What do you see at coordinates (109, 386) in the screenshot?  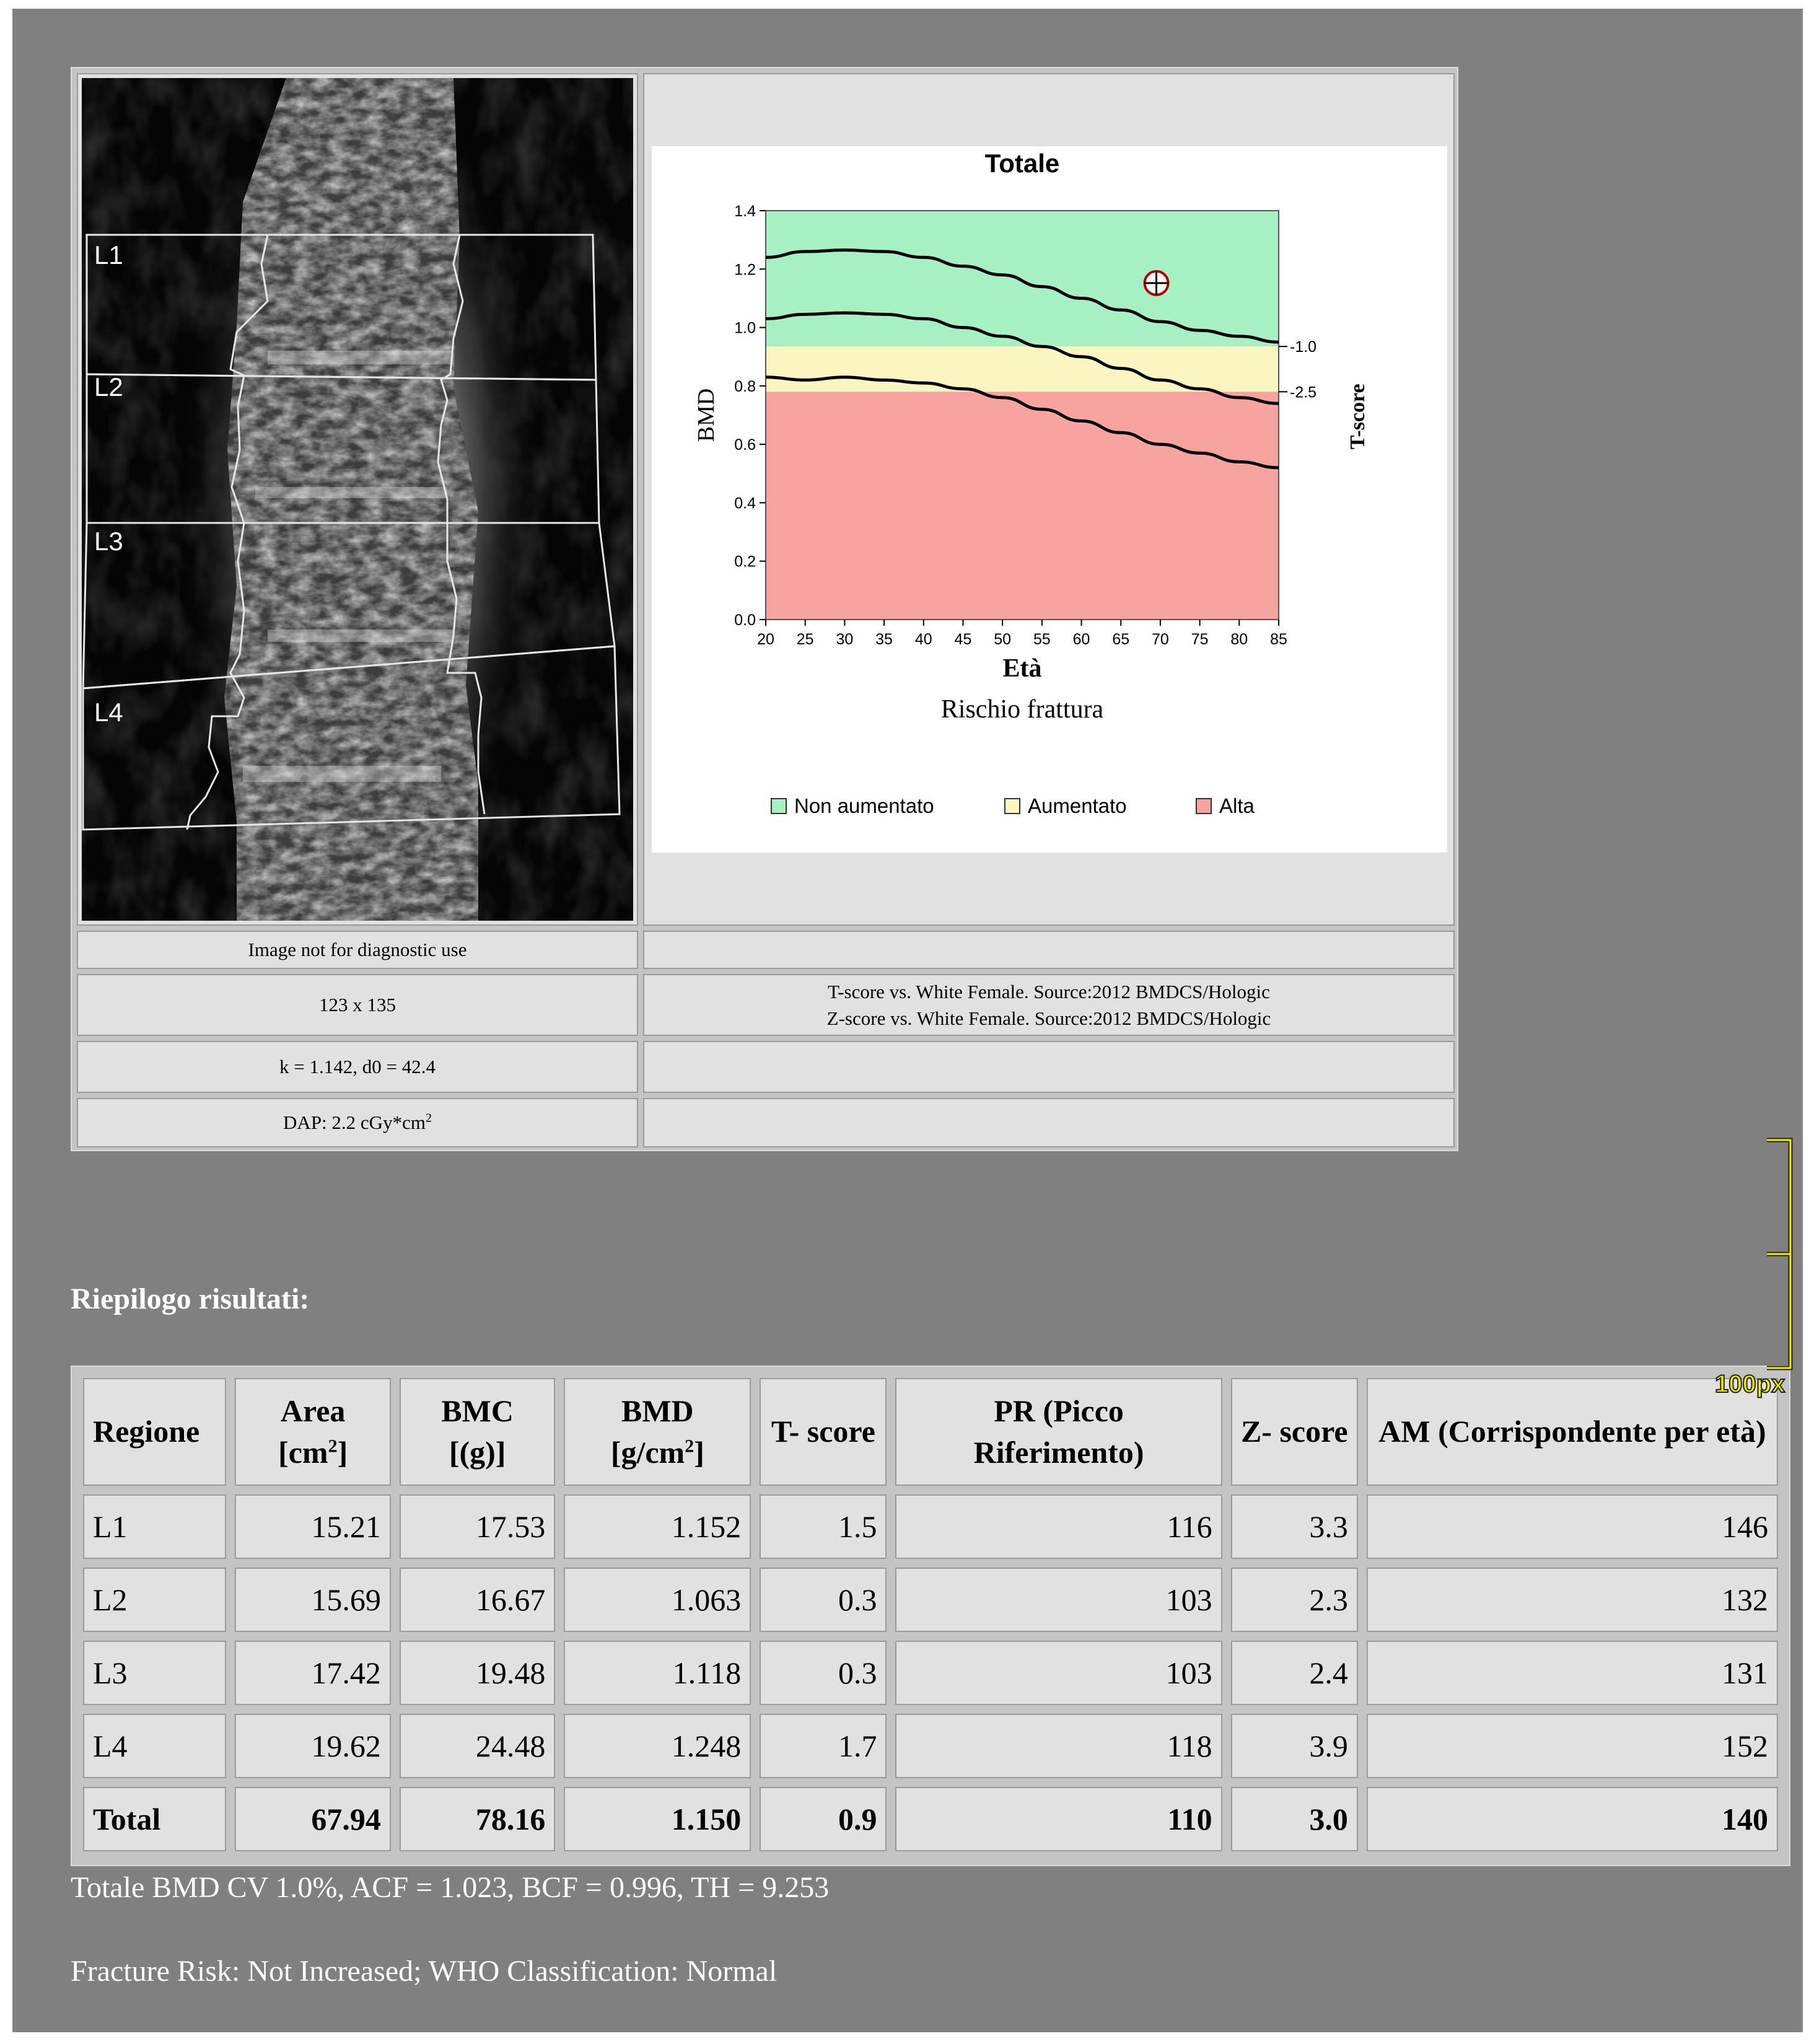 I see `region-label-l2: L2` at bounding box center [109, 386].